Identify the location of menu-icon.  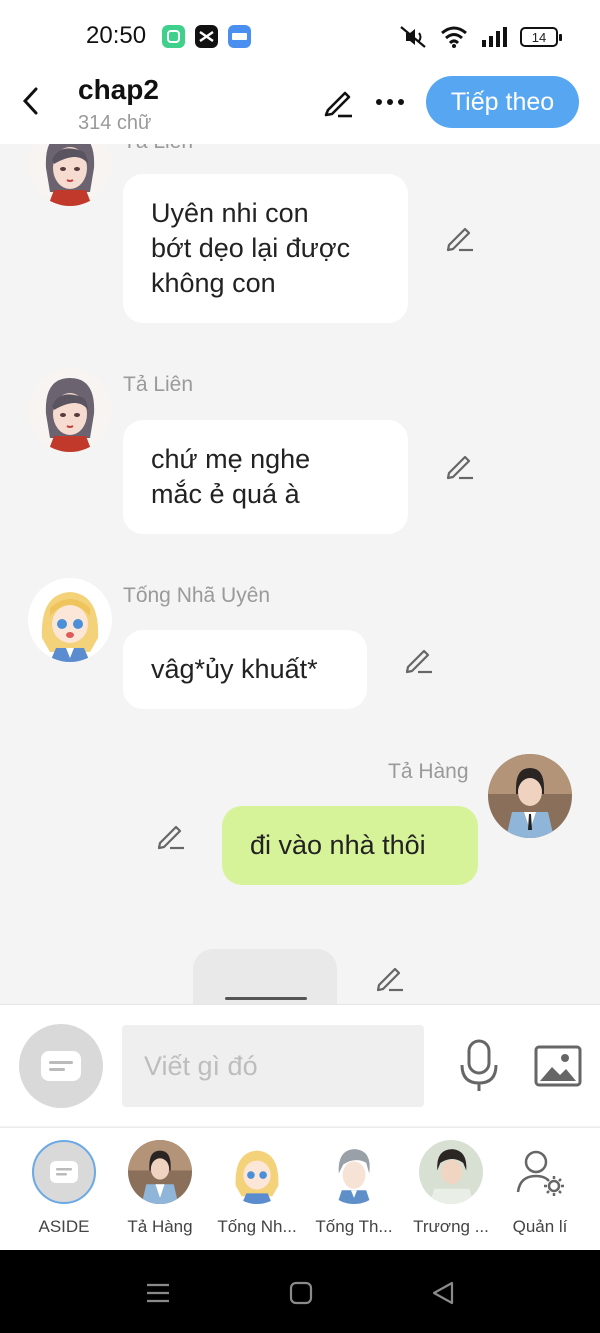
(158, 1293).